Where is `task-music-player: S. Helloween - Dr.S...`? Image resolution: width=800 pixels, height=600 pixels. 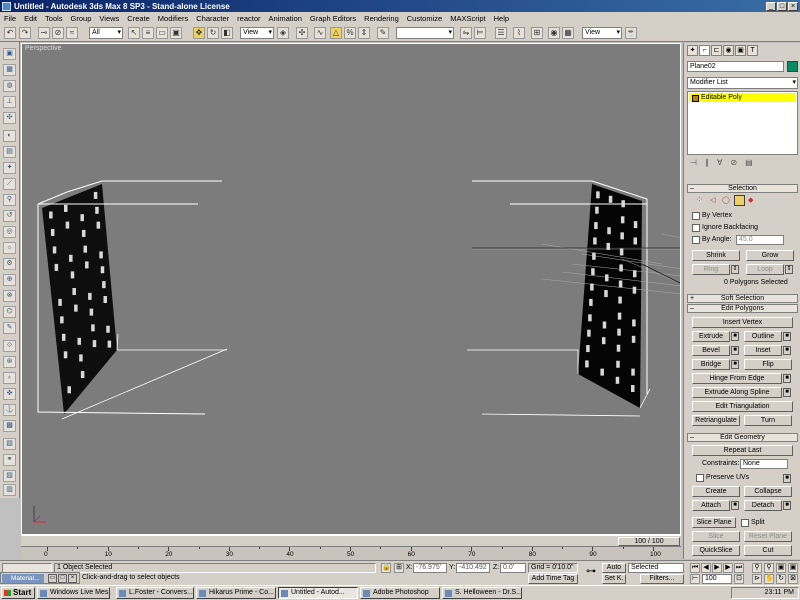
task-music-player: S. Helloween - Dr.S... is located at coordinates (482, 593).